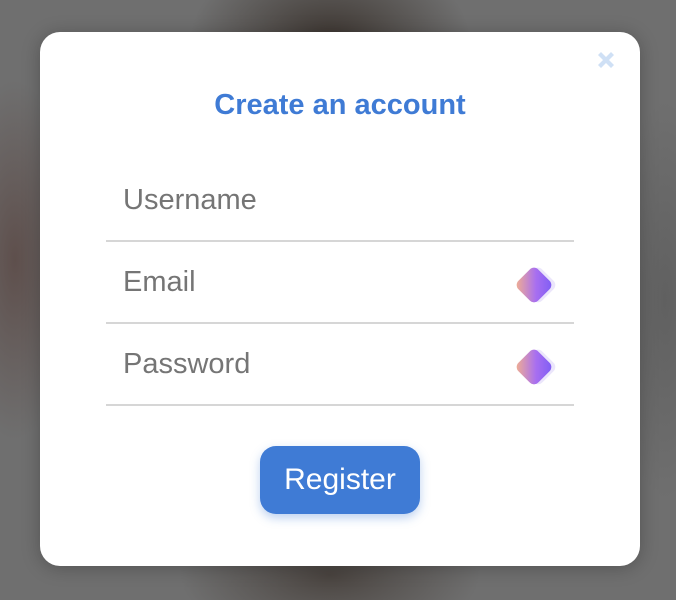 This screenshot has height=600, width=676. I want to click on username-input, so click(340, 200).